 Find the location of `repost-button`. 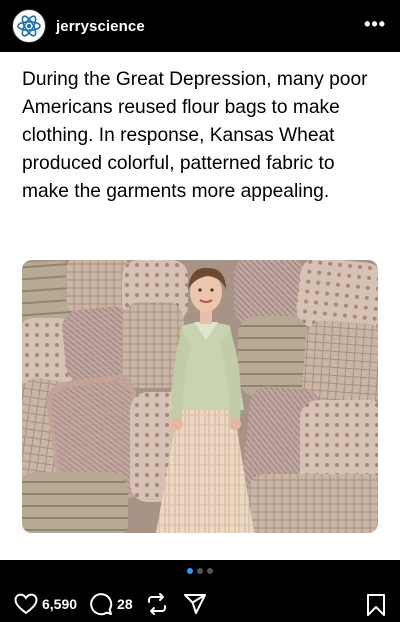

repost-button is located at coordinates (157, 604).